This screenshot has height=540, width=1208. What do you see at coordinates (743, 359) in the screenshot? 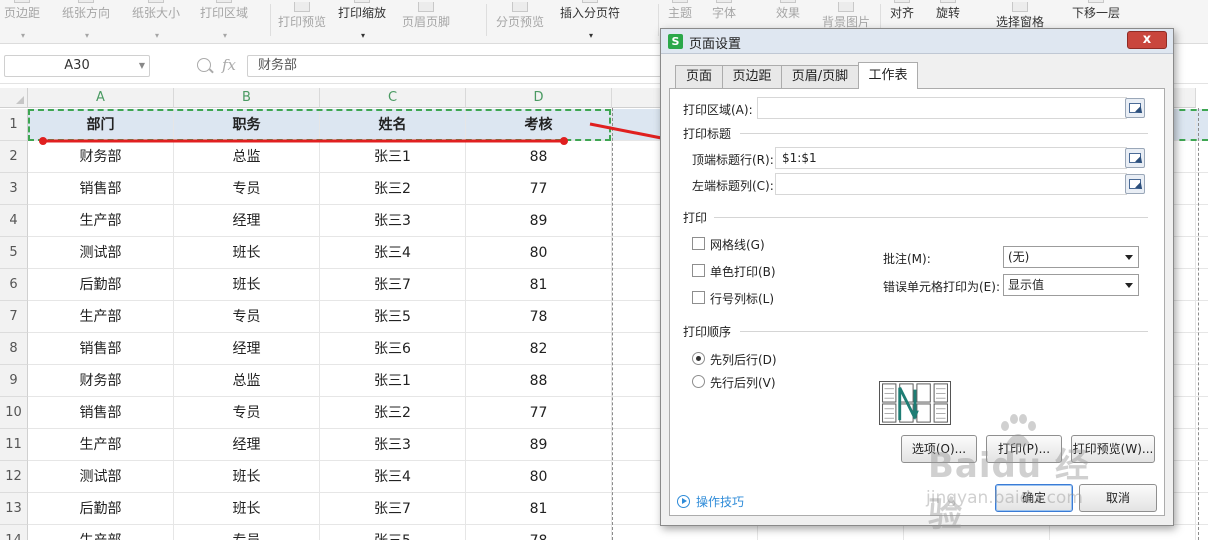
I see `down-then-over-label: 先列后行(D)` at bounding box center [743, 359].